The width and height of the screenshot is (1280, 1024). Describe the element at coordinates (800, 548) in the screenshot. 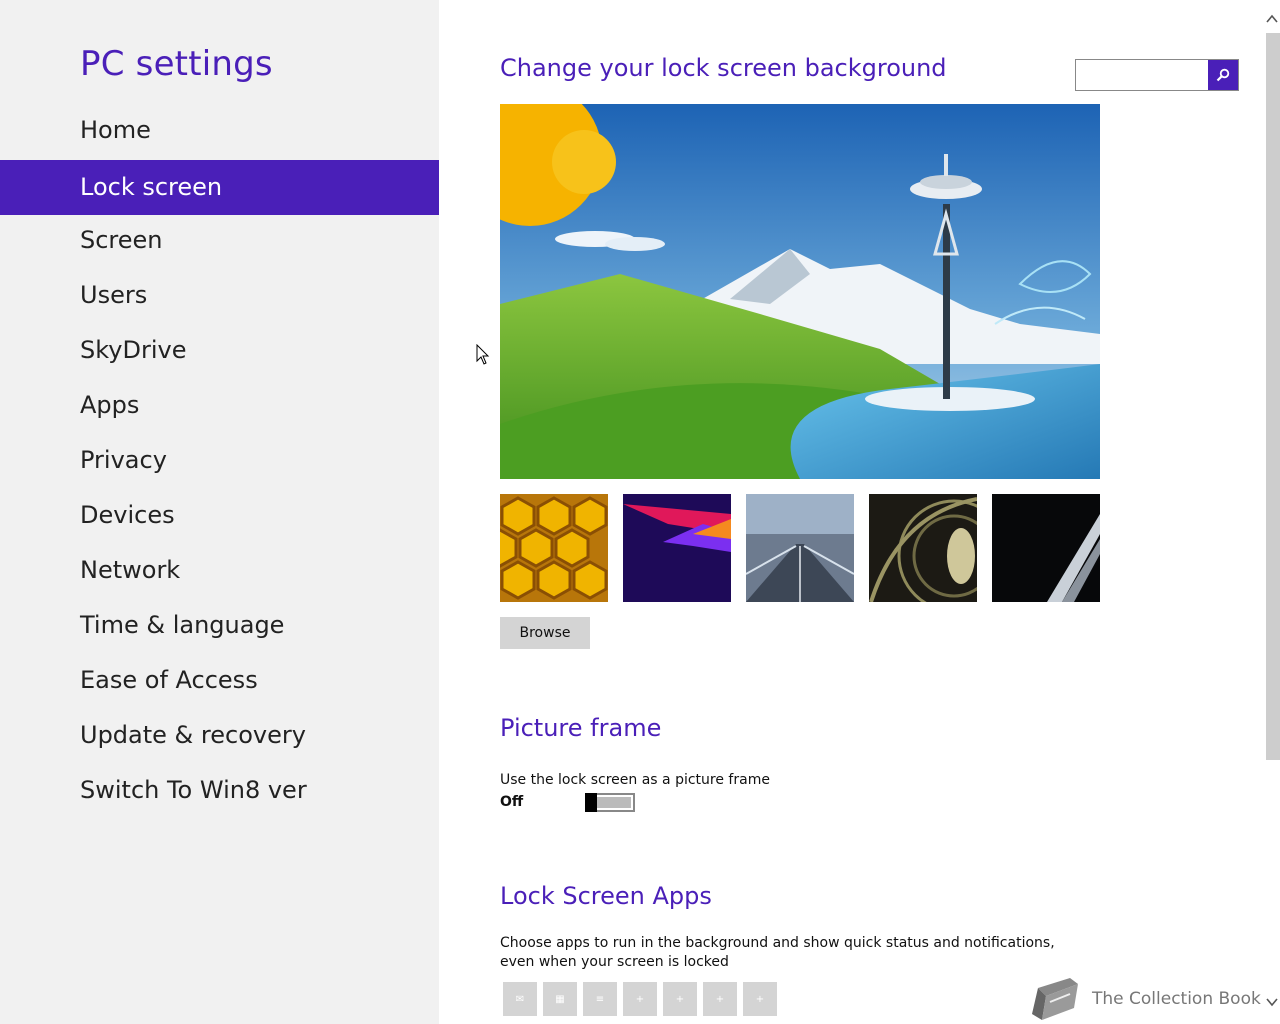

I see `thumbnail-highway` at that location.